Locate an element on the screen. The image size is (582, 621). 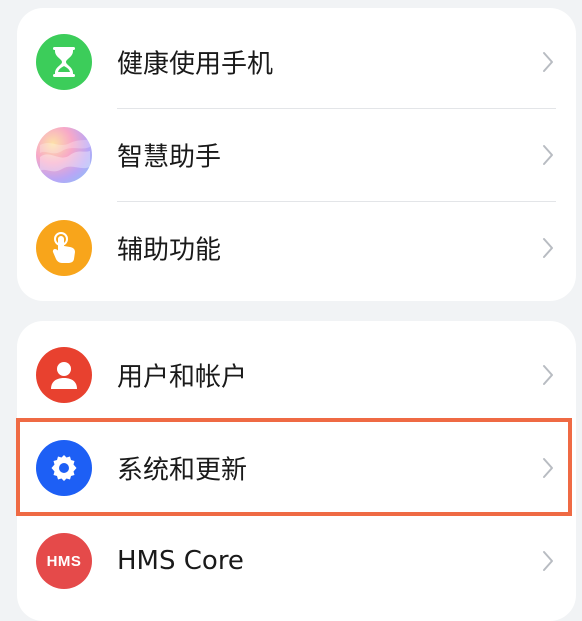
hourglass-icon is located at coordinates (64, 62).